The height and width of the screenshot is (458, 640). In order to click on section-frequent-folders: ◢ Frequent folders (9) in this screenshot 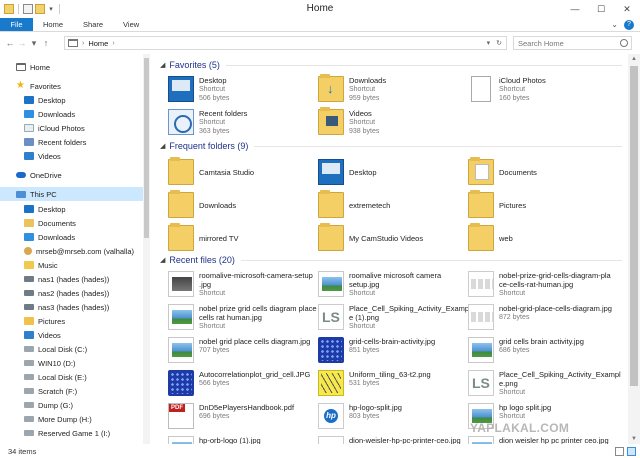, I will do `click(391, 146)`.